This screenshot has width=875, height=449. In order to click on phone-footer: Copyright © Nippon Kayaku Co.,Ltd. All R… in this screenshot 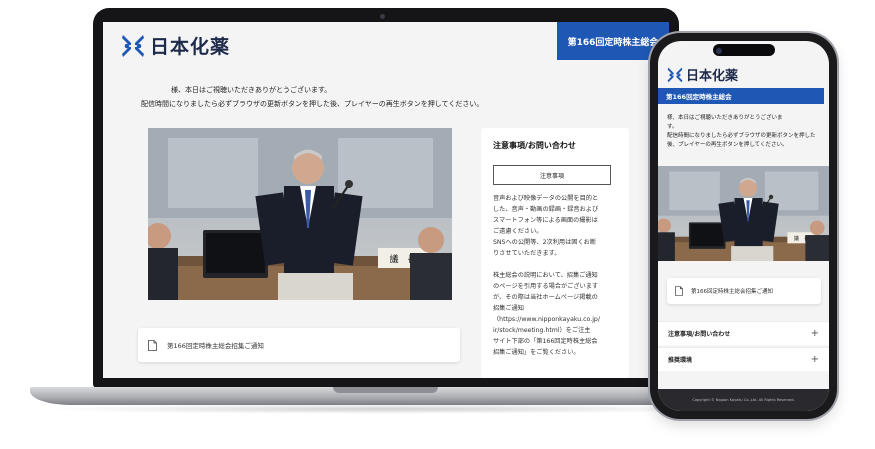, I will do `click(743, 400)`.